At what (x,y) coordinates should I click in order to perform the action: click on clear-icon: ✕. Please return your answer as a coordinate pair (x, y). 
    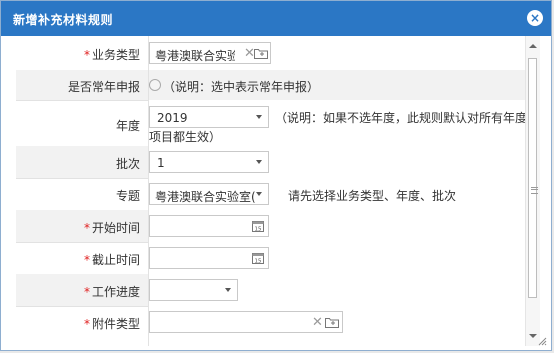
    Looking at the image, I should click on (317, 322).